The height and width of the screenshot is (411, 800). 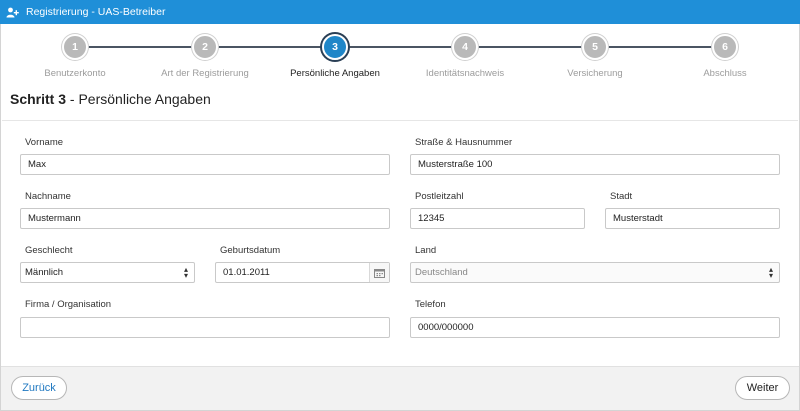 What do you see at coordinates (48, 196) in the screenshot?
I see `nachname-label: Nachname` at bounding box center [48, 196].